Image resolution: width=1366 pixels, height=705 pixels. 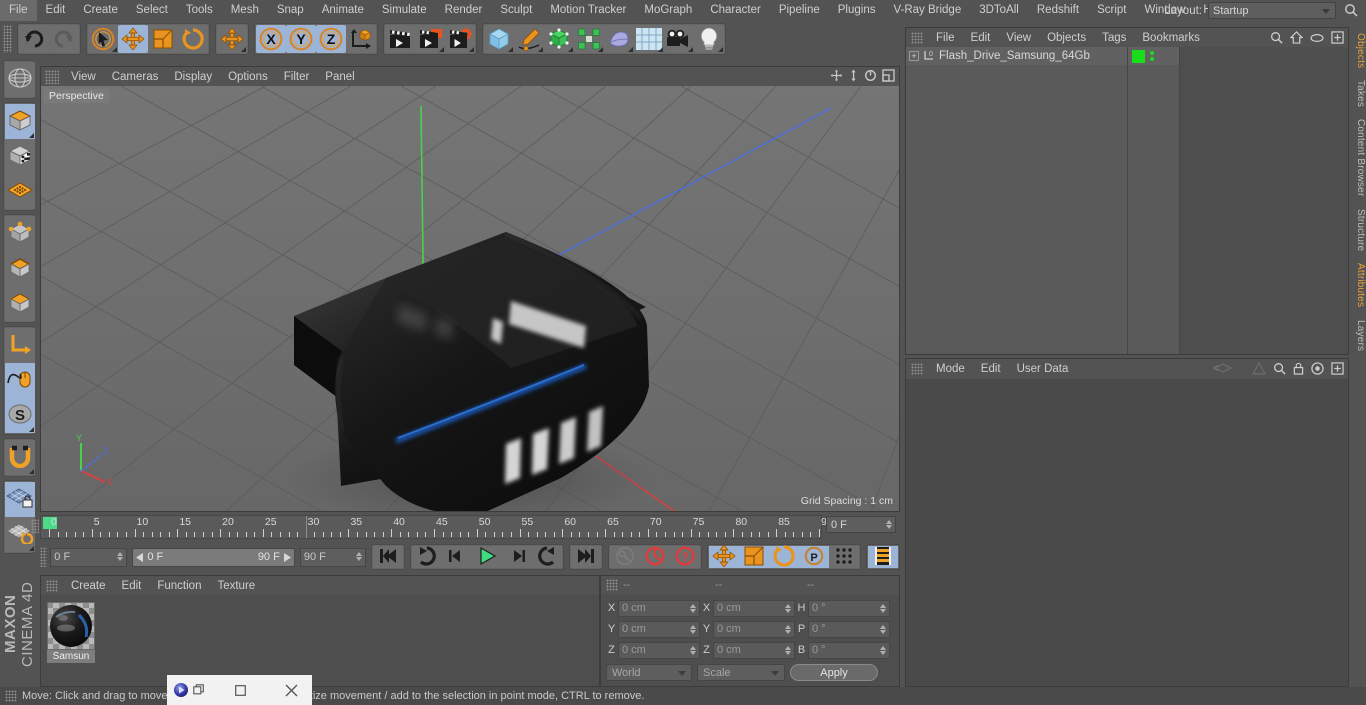 I want to click on parameter-key-button: P, so click(x=813, y=557).